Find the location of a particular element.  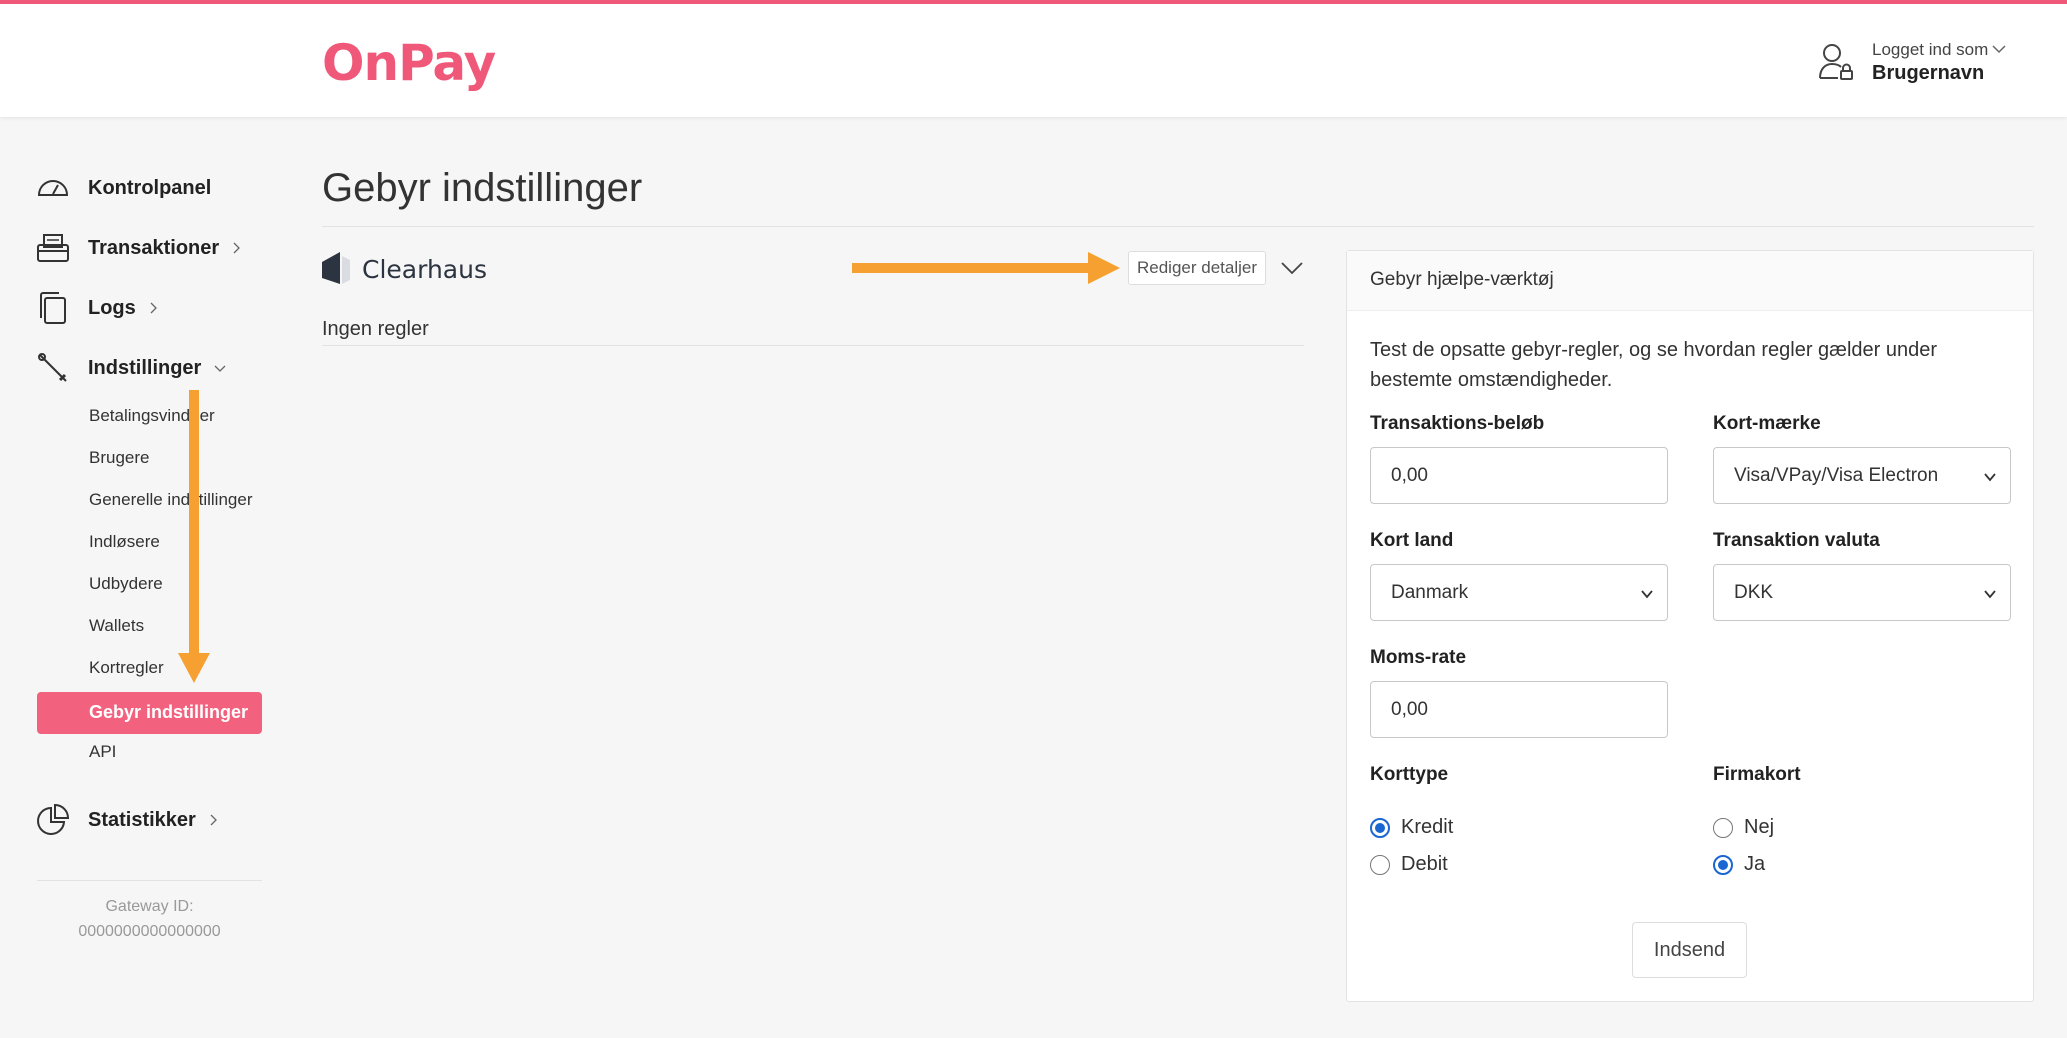

sidebar-item-transaktioner: Transaktioner is located at coordinates (138, 248).